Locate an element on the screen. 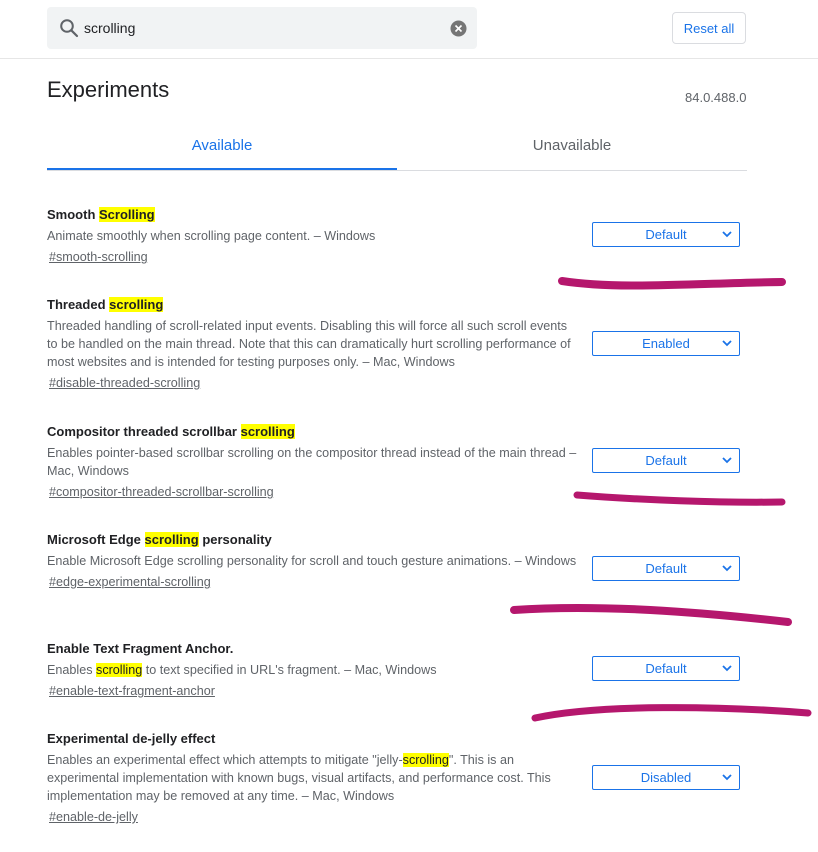 This screenshot has width=818, height=852. experiment-link: #enable-text-fragment-anchor is located at coordinates (131, 691).